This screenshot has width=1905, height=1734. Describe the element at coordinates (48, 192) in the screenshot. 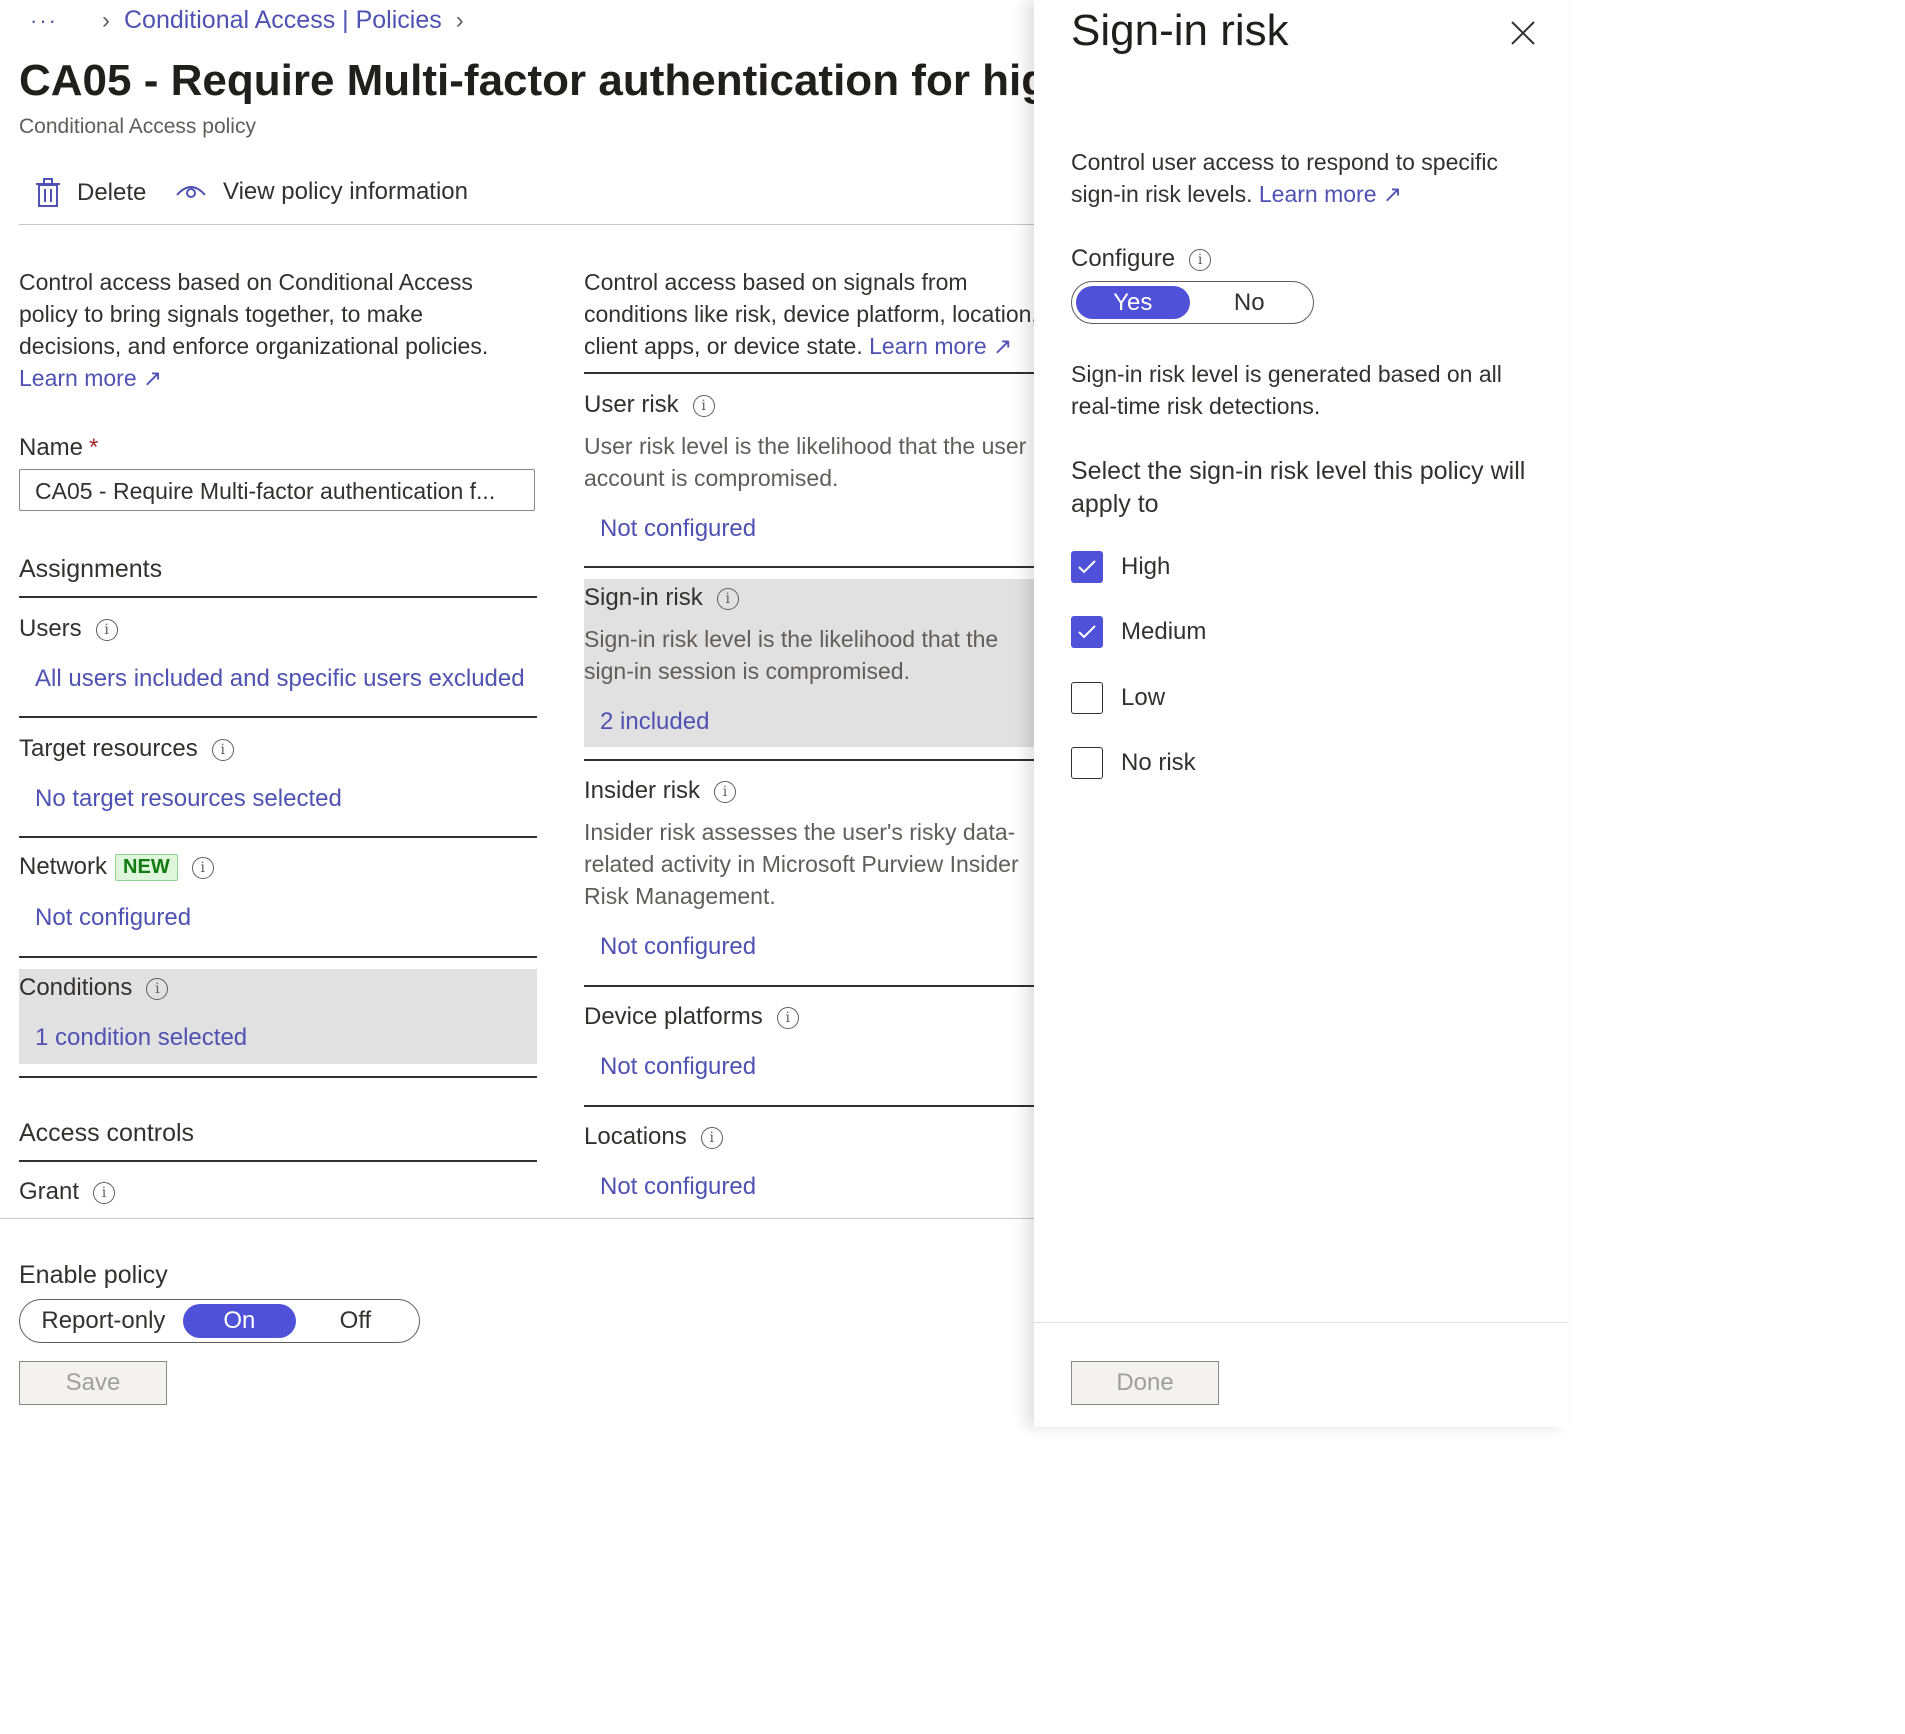

I see `trash-icon` at that location.